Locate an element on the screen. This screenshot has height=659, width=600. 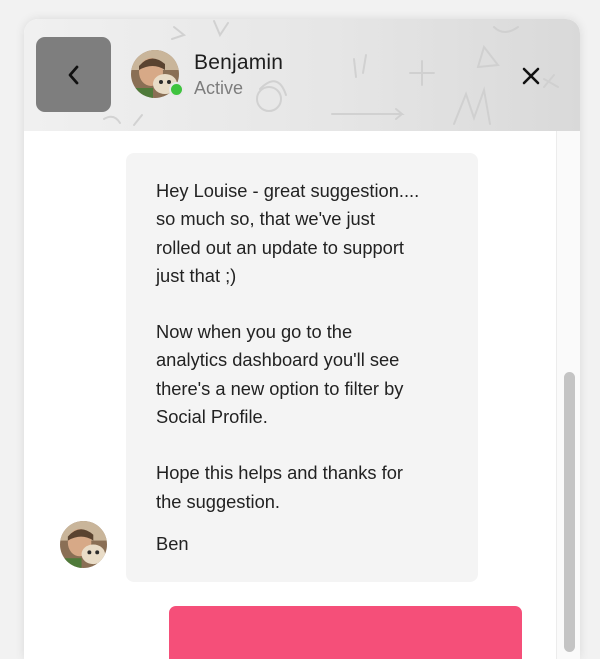
close-button is located at coordinates (531, 76).